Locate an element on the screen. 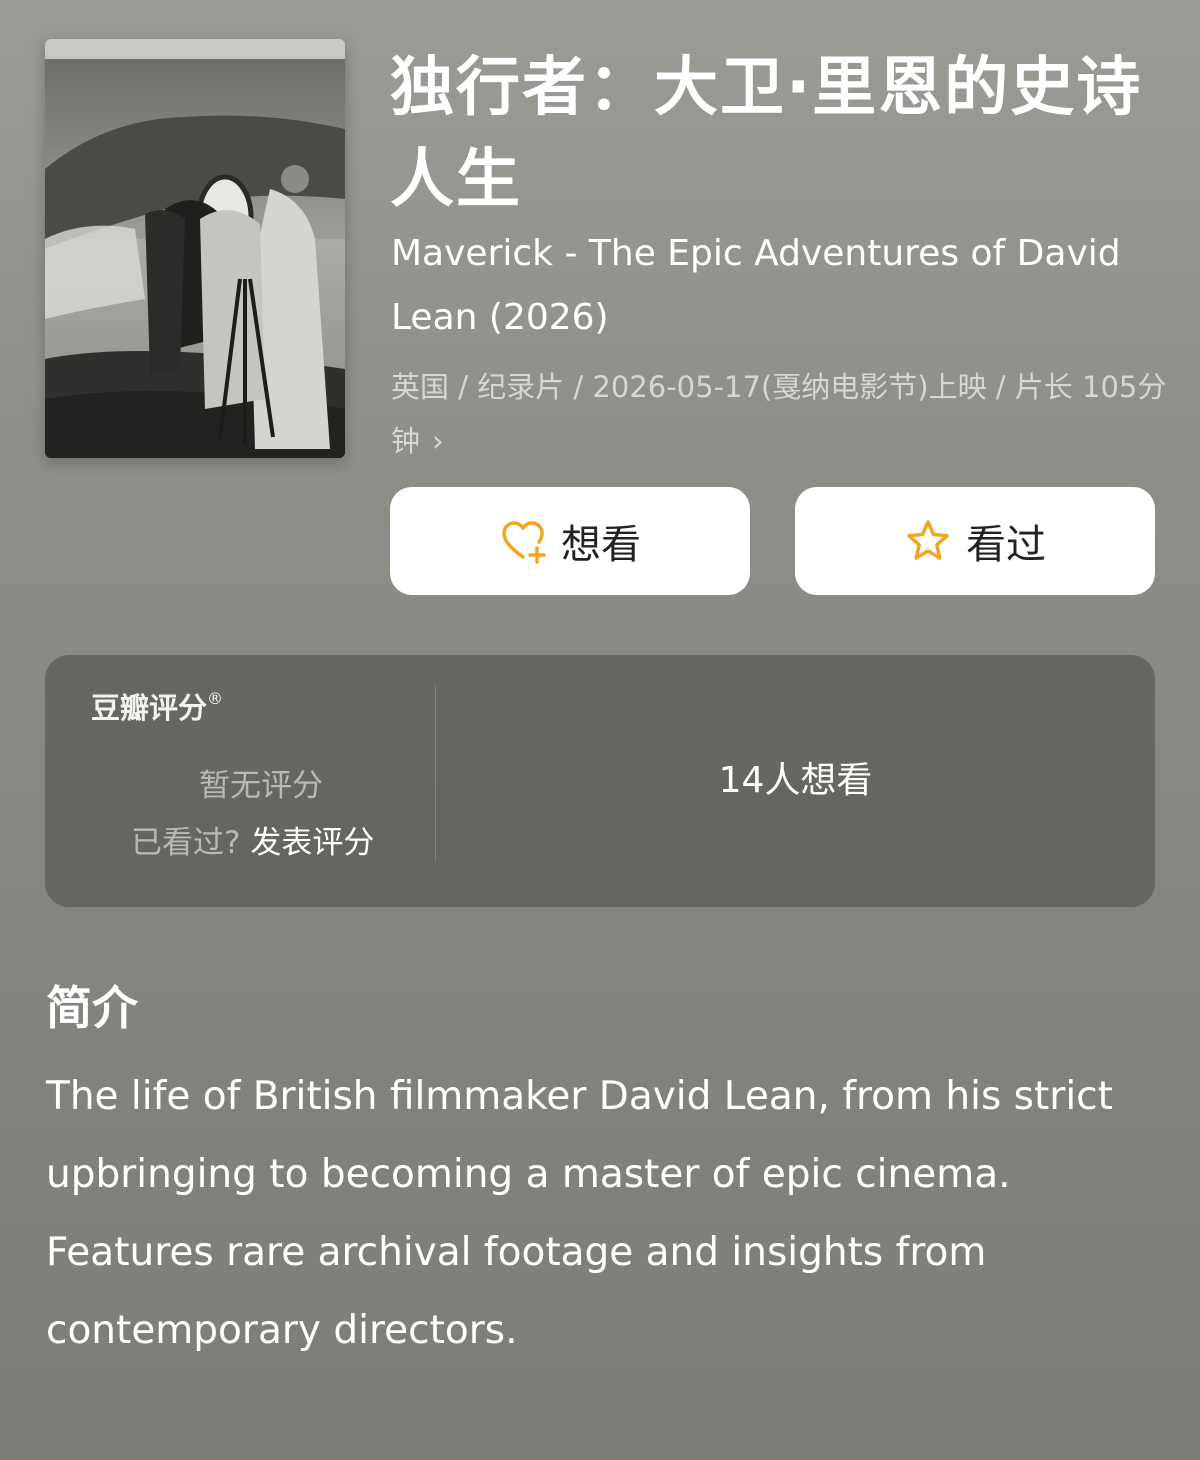  rate-prompt: 已看过? 发表评分 is located at coordinates (252, 839).